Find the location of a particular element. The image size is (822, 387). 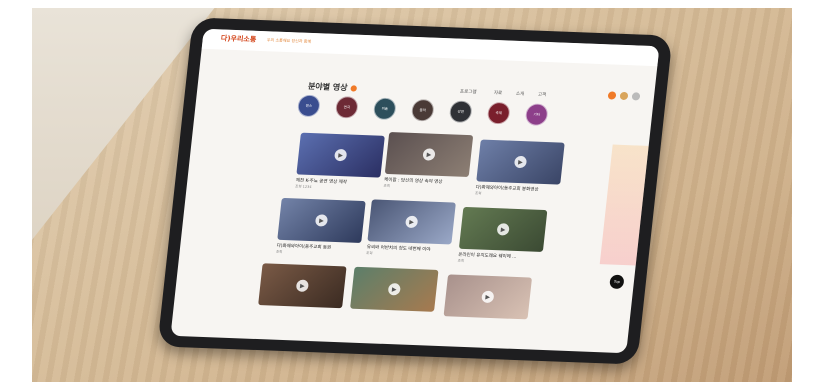

user-avatar-icon is located at coordinates (612, 95).